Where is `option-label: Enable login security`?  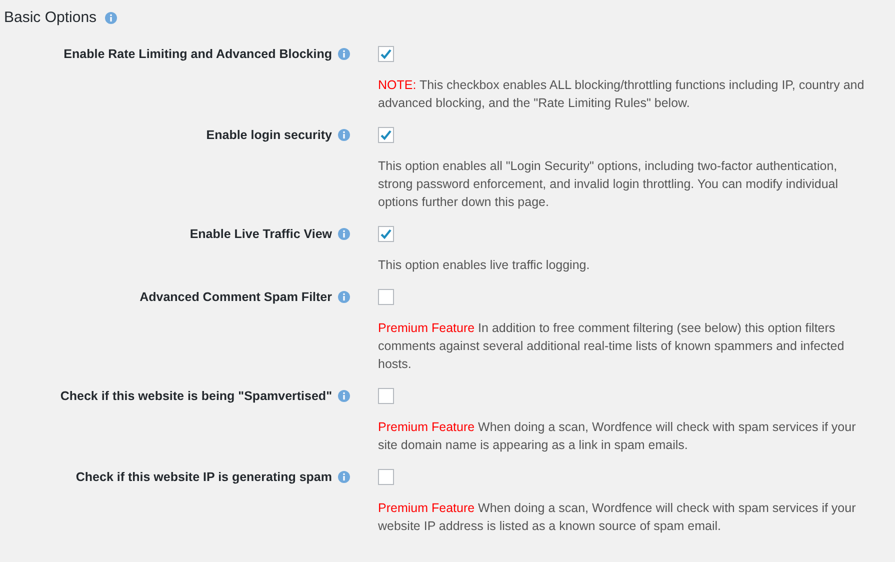
option-label: Enable login security is located at coordinates (269, 135).